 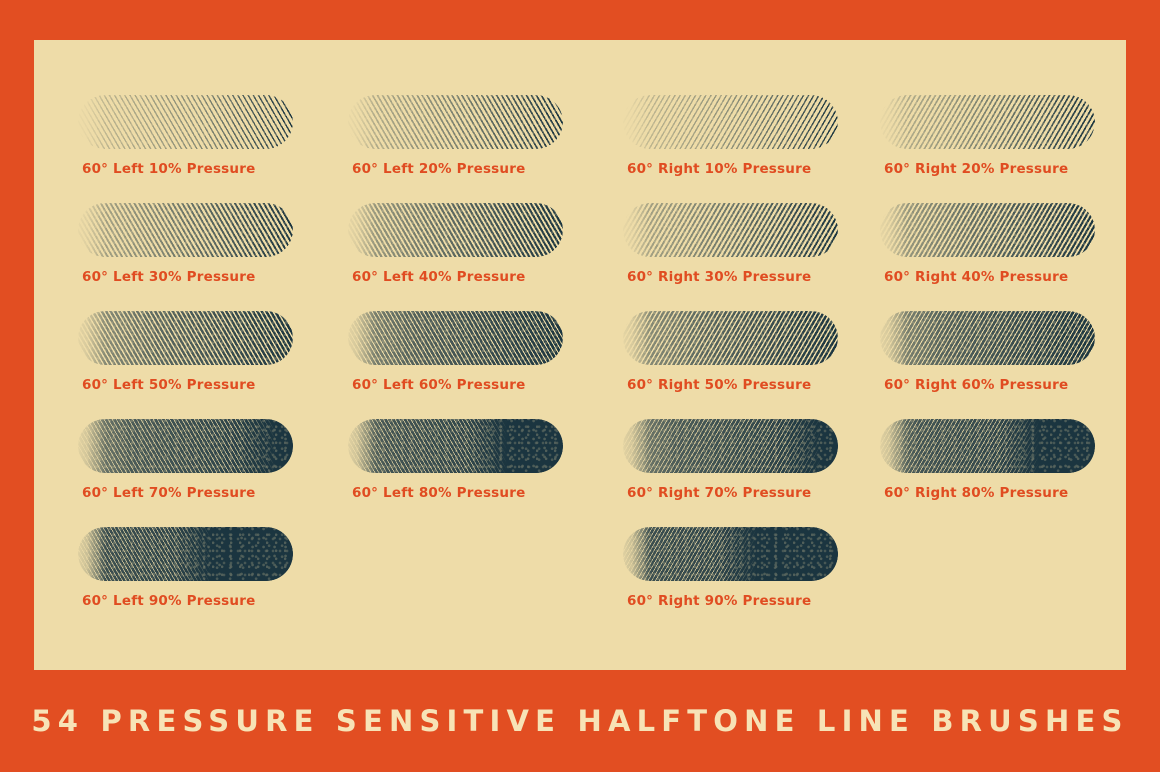 I want to click on brush-swatch: 60° Left 60% Pressure, so click(x=464, y=363).